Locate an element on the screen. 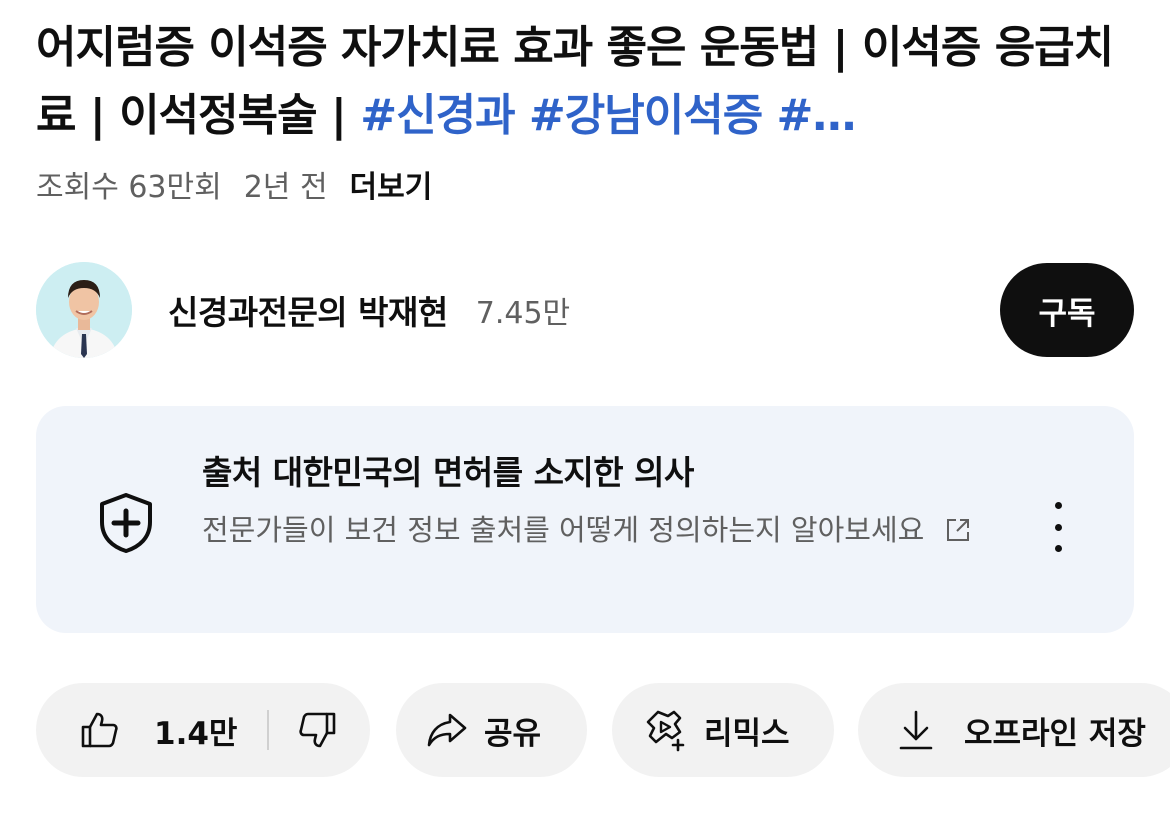  offline-save-label: 오프라인 저장 is located at coordinates (1055, 733).